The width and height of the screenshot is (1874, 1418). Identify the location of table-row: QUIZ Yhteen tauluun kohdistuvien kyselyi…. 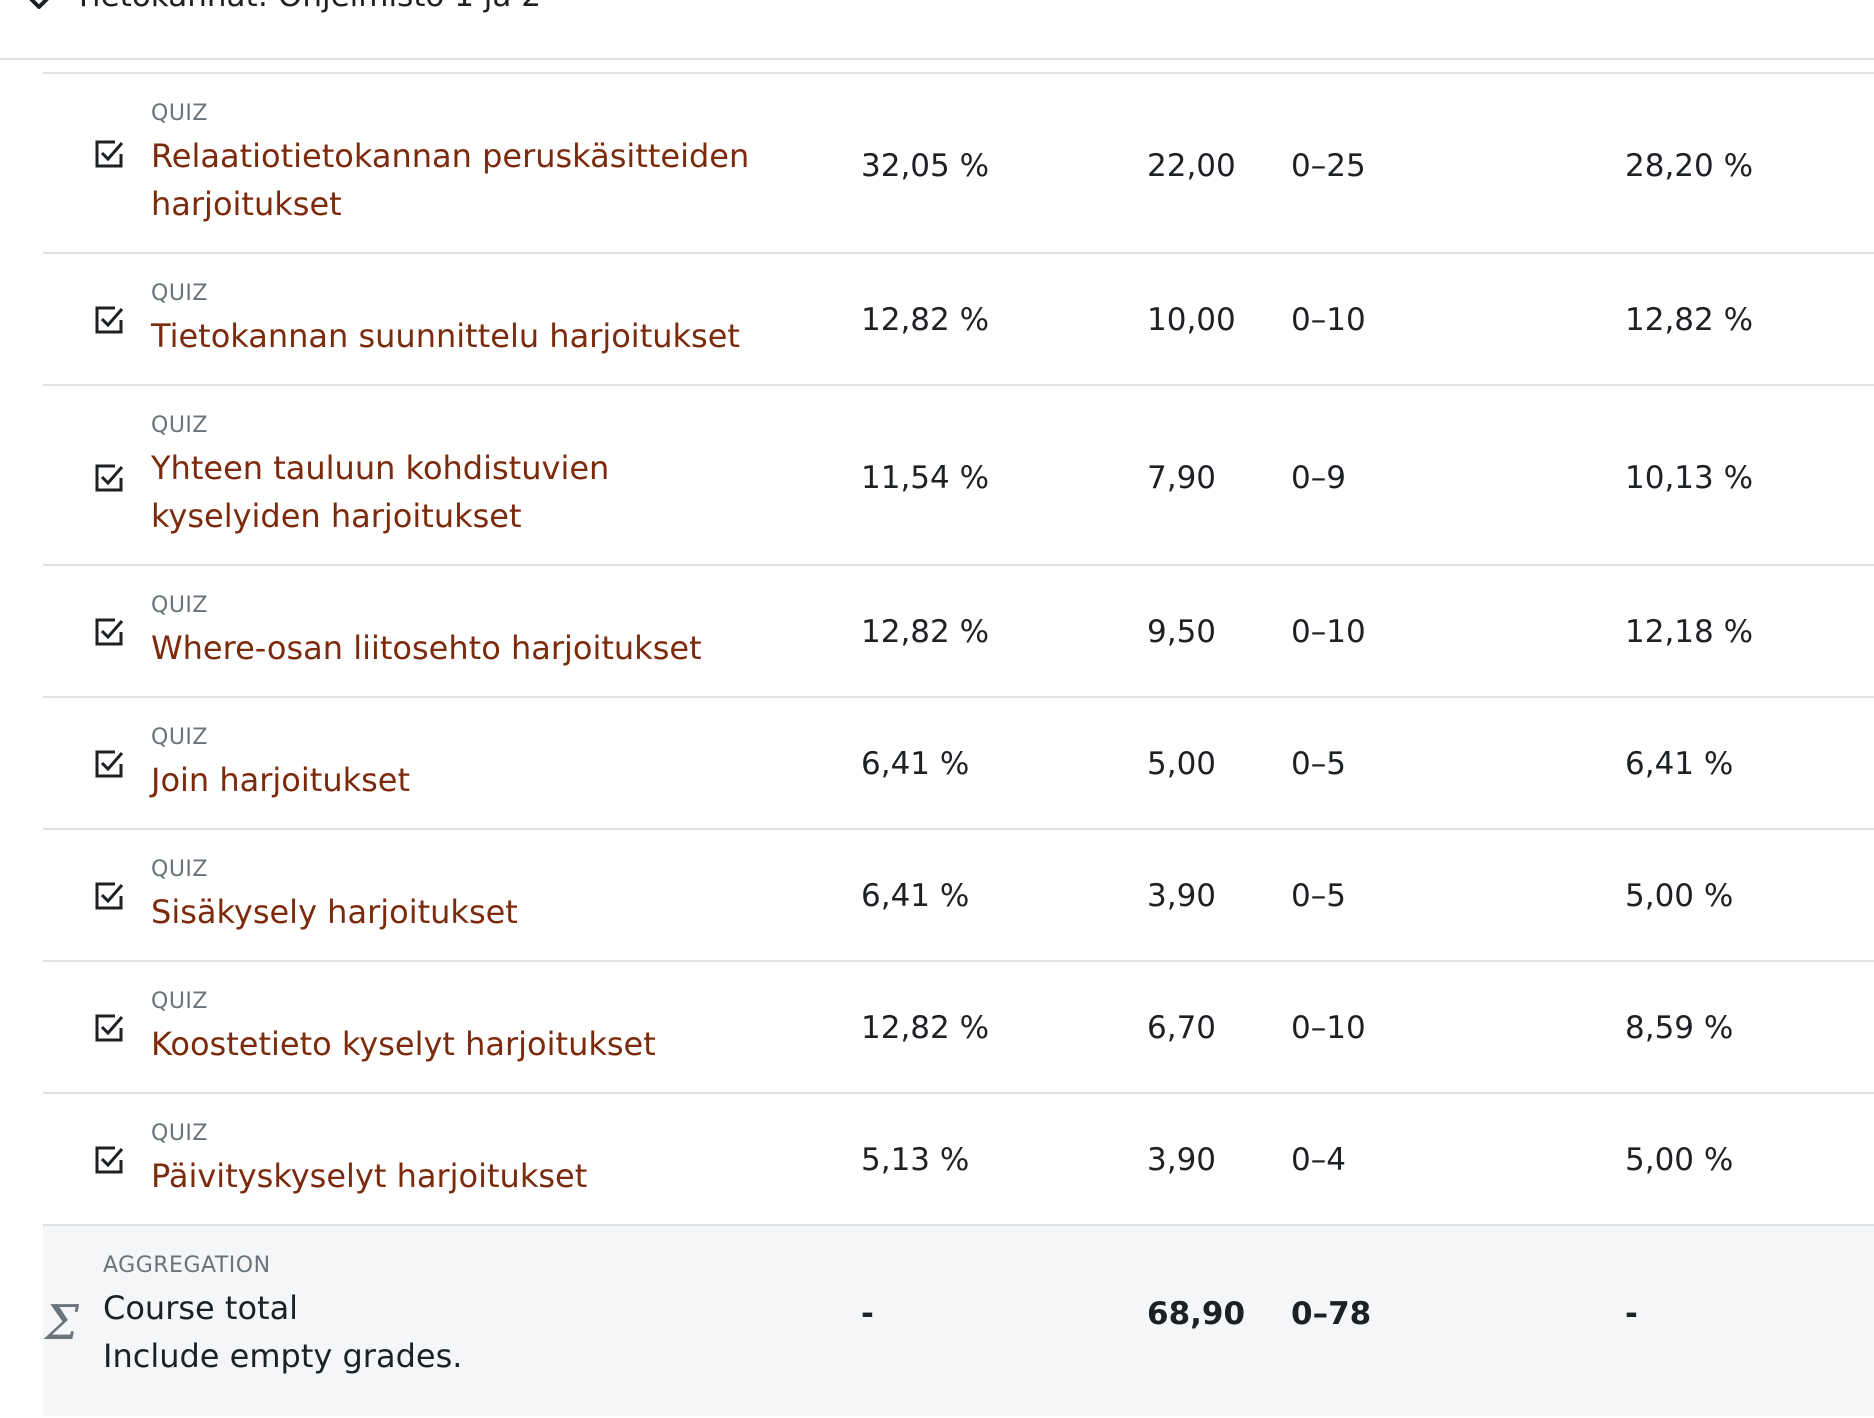
(958, 476).